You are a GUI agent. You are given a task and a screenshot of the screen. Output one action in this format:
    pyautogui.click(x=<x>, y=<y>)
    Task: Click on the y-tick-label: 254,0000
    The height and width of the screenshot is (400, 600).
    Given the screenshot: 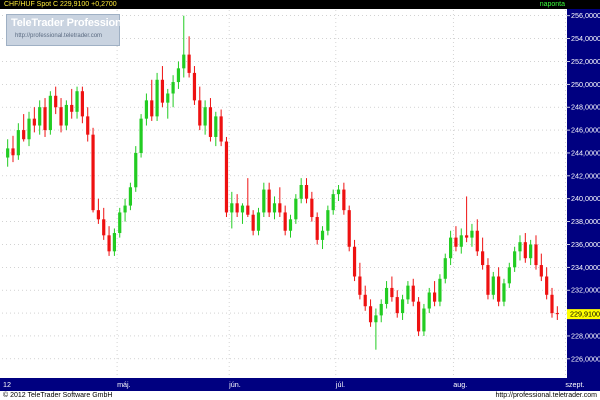 What is the action you would take?
    pyautogui.click(x=585, y=38)
    